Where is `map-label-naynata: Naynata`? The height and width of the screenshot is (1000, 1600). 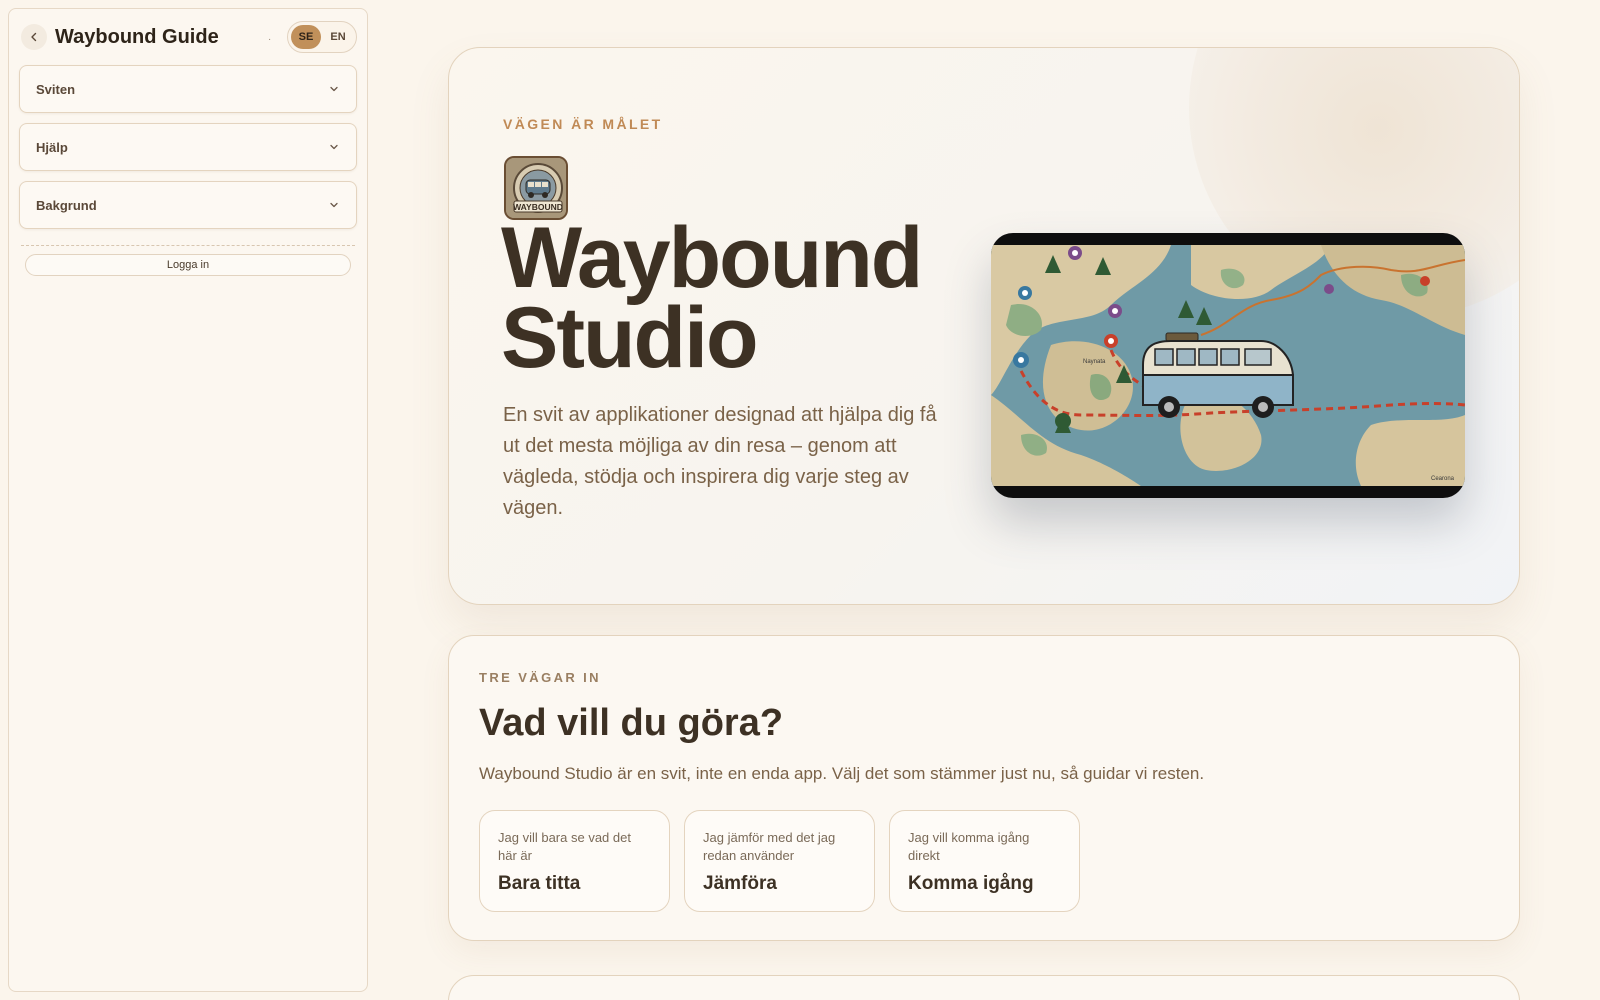 map-label-naynata: Naynata is located at coordinates (1094, 362).